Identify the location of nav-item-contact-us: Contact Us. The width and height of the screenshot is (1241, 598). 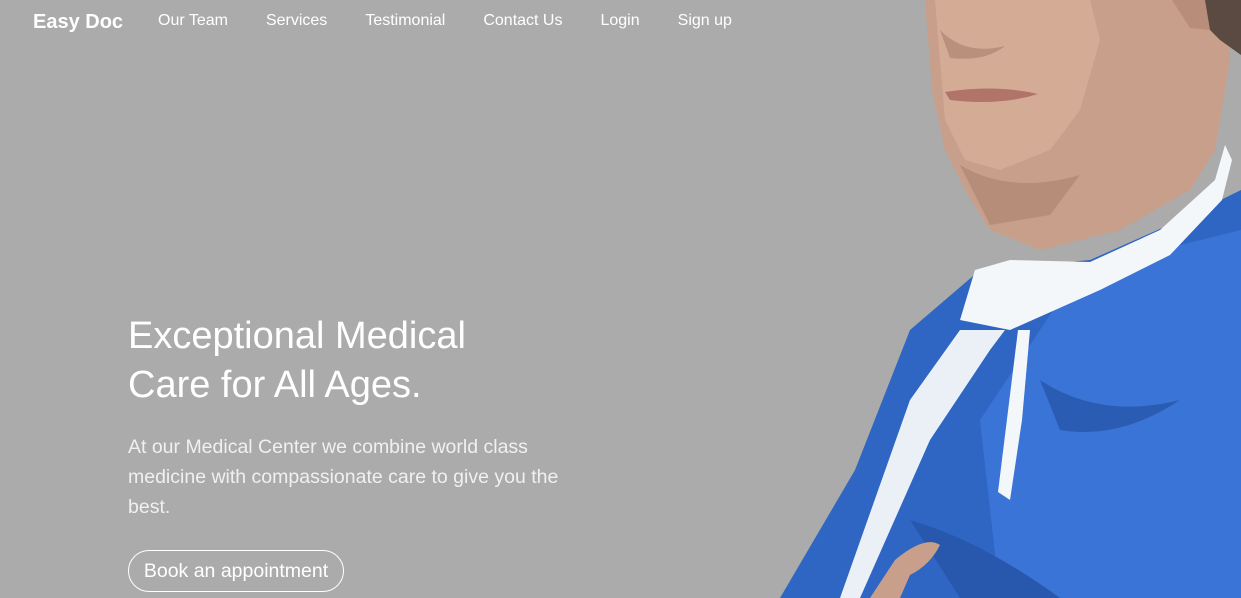
(541, 21).